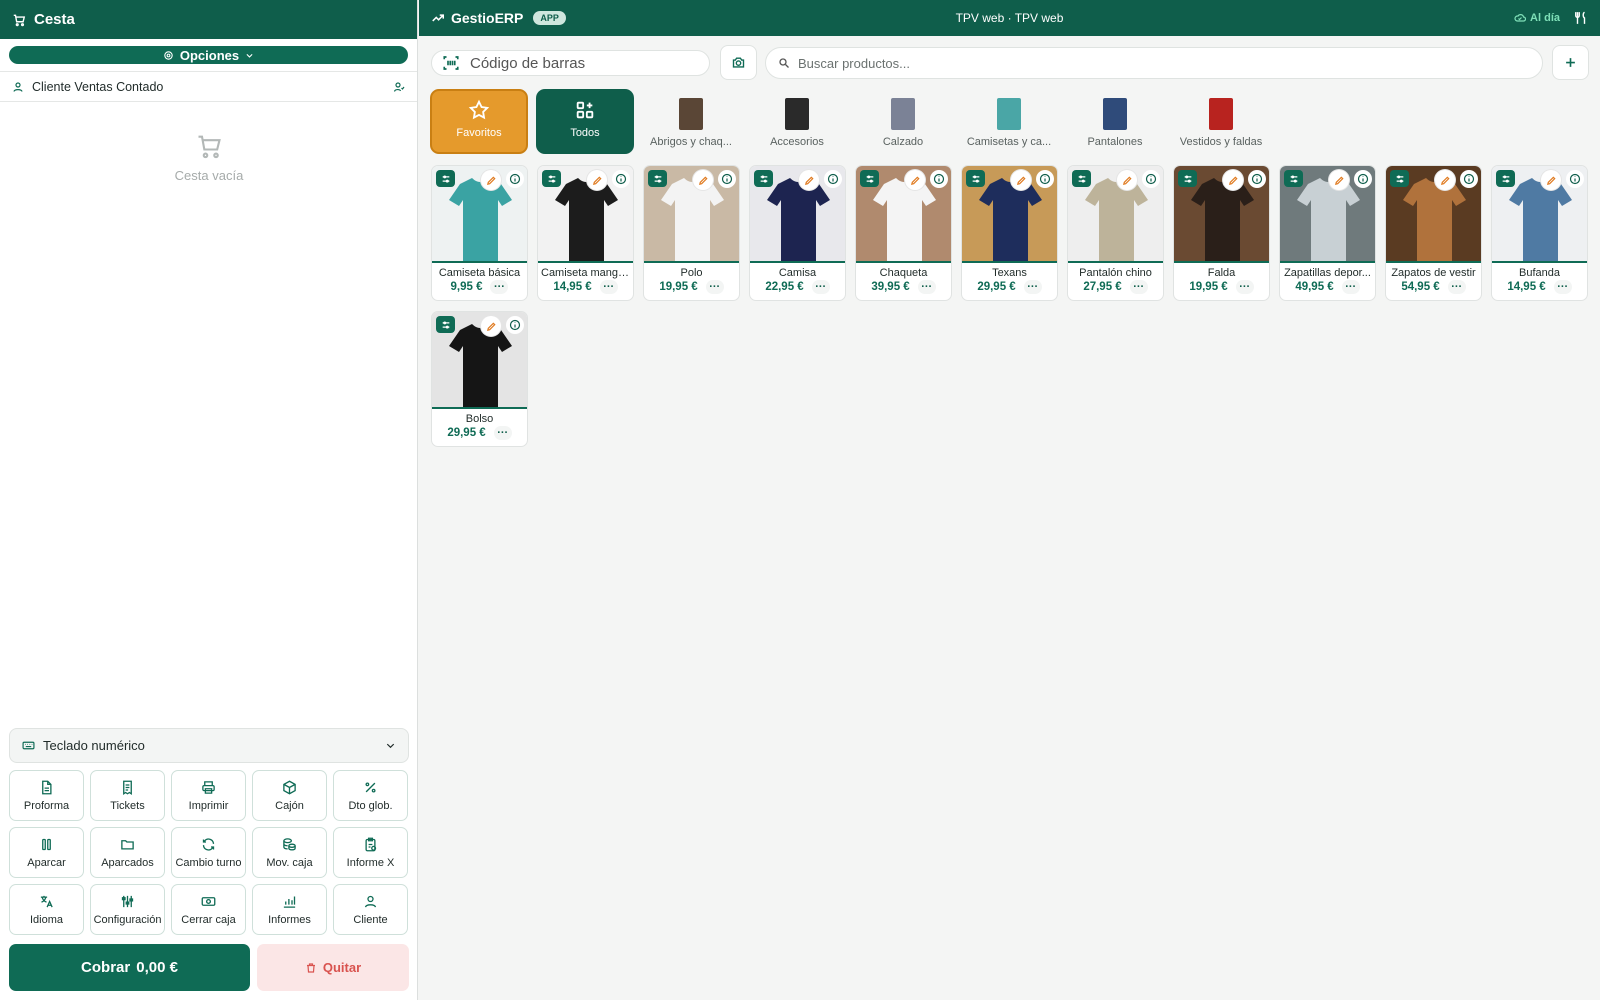  Describe the element at coordinates (370, 901) in the screenshot. I see `user-icon` at that location.